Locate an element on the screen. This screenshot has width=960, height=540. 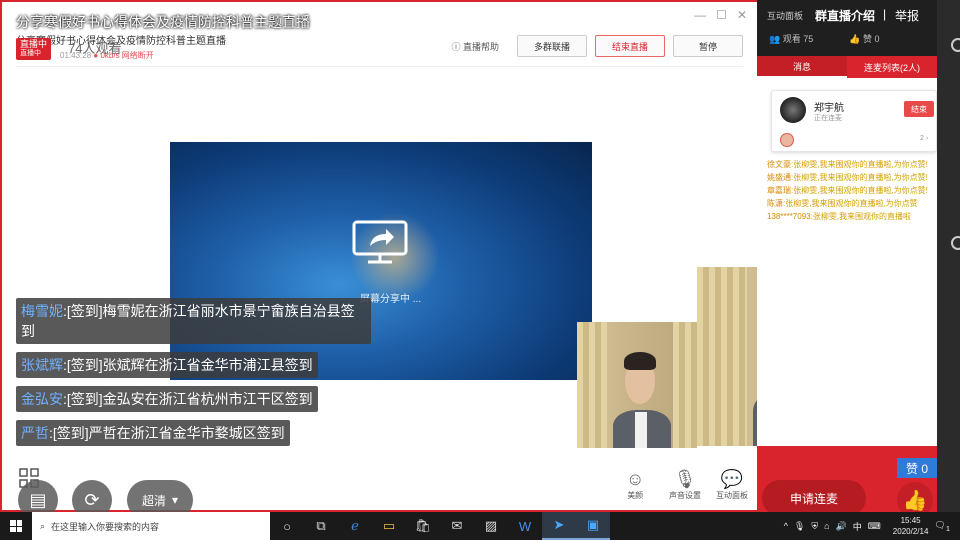
panel-stats: 👥 观看 75 👍 赞 0 is located at coordinates (824, 39).